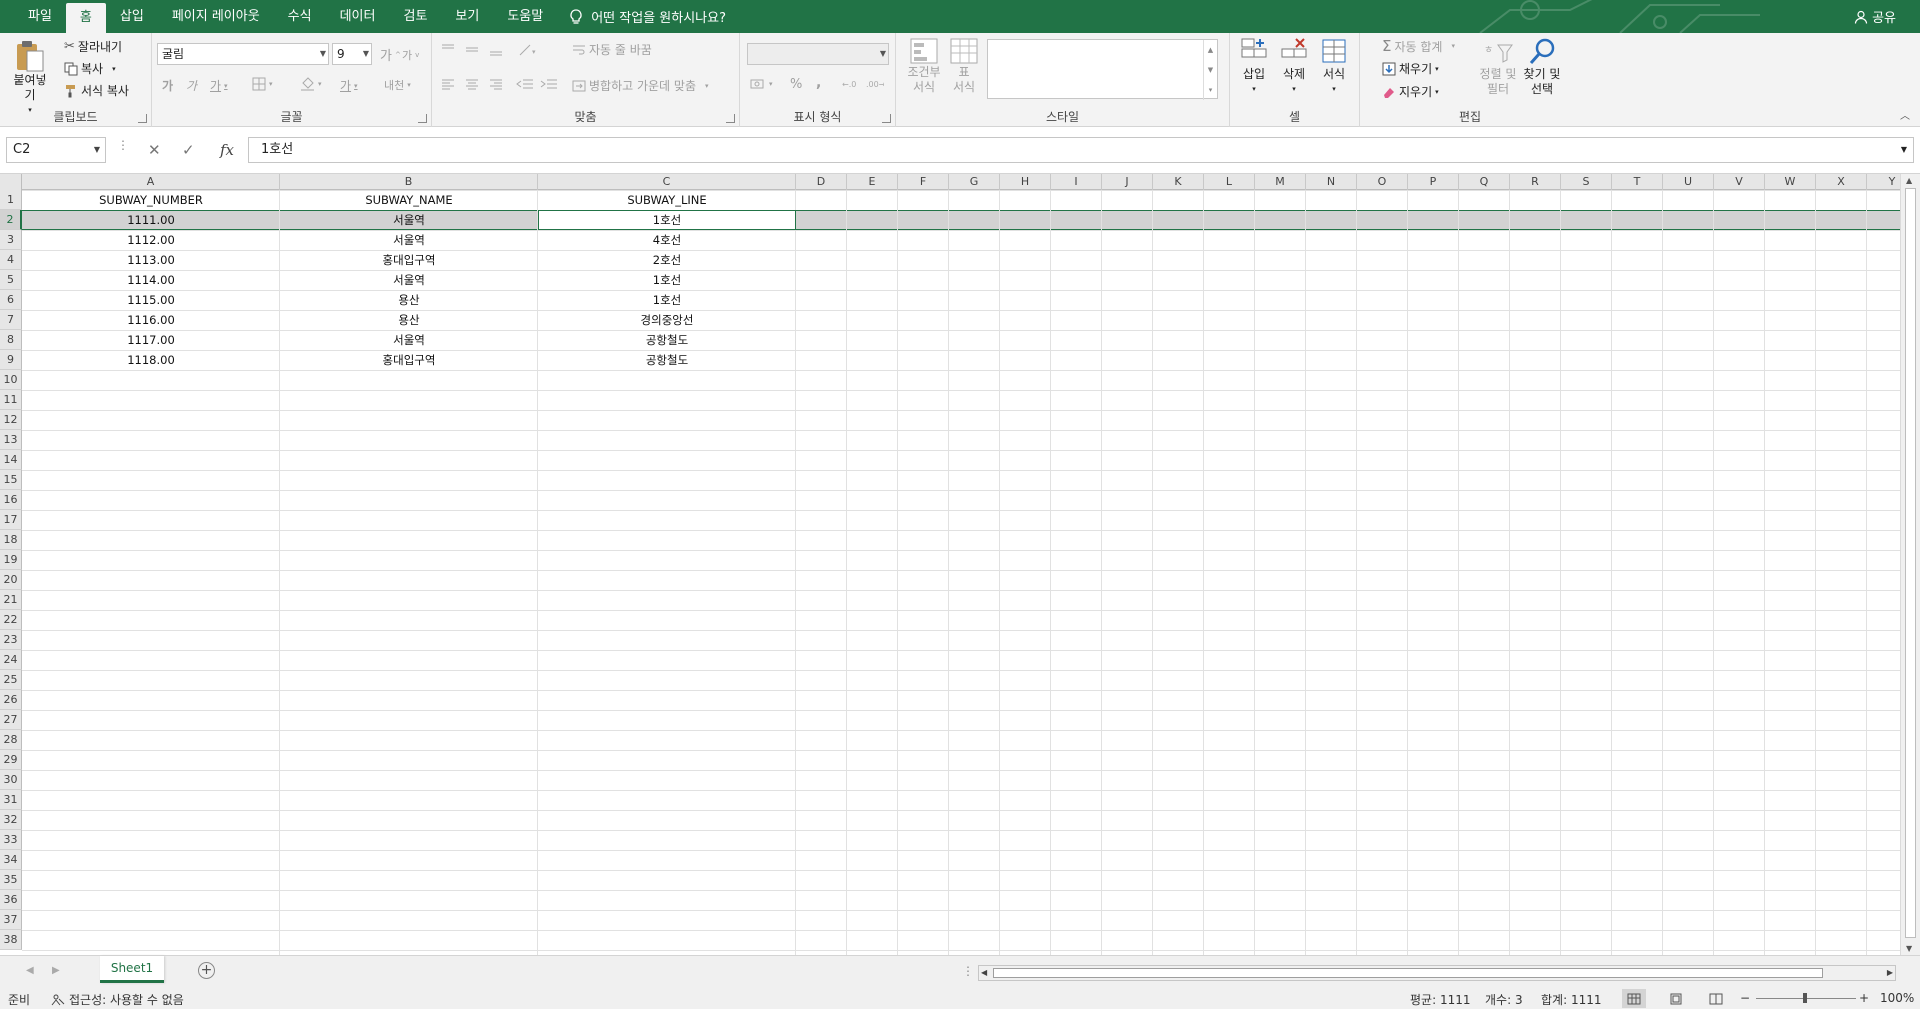  What do you see at coordinates (640, 85) in the screenshot?
I see `merge-center-button: 병합하고 가운데 맞춤 ▾` at bounding box center [640, 85].